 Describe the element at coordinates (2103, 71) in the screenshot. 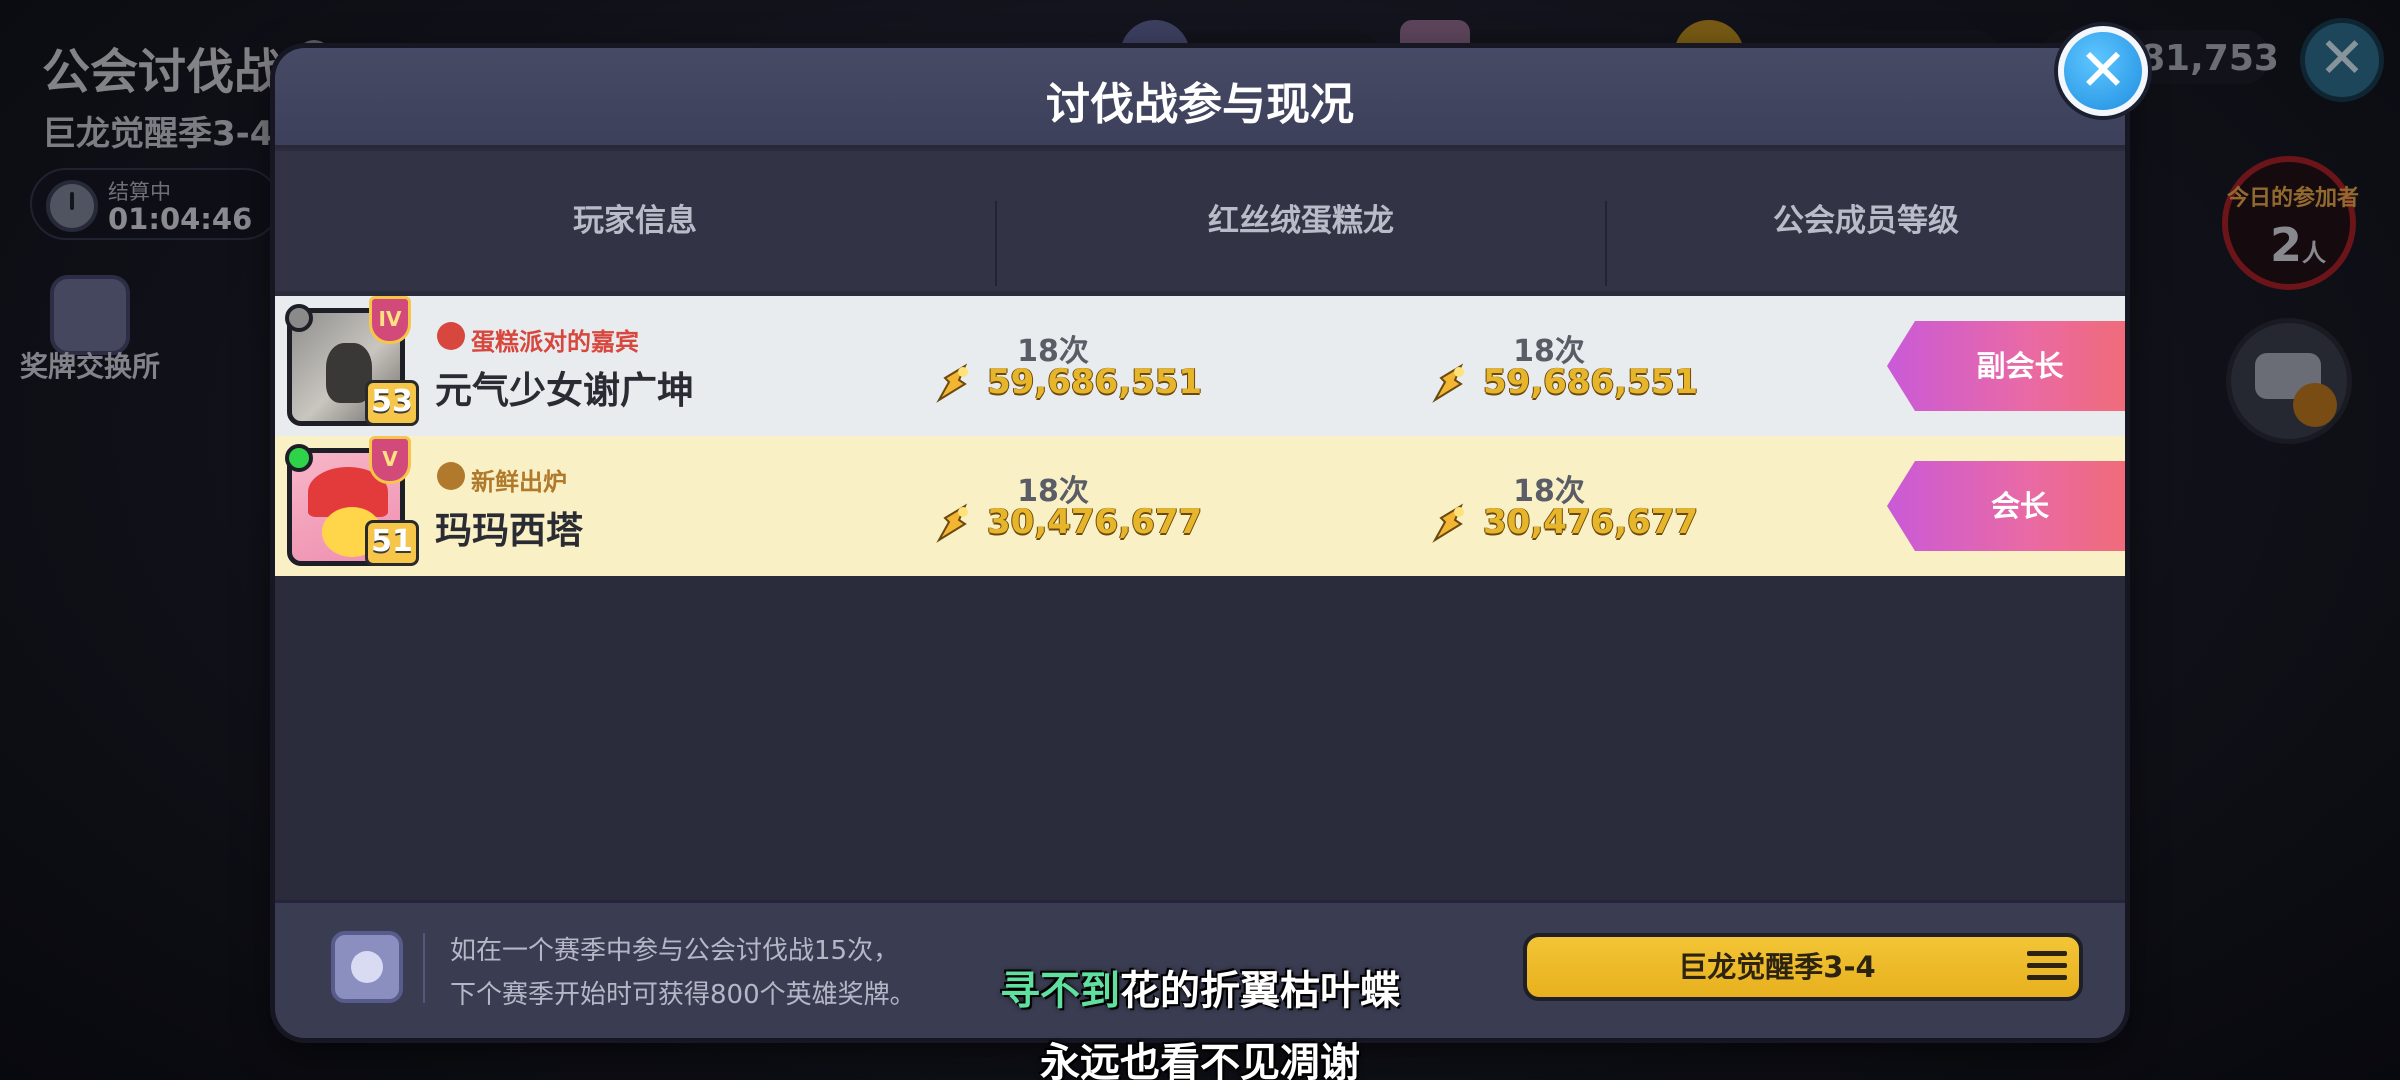

I see `modal-close-button: ✕` at that location.